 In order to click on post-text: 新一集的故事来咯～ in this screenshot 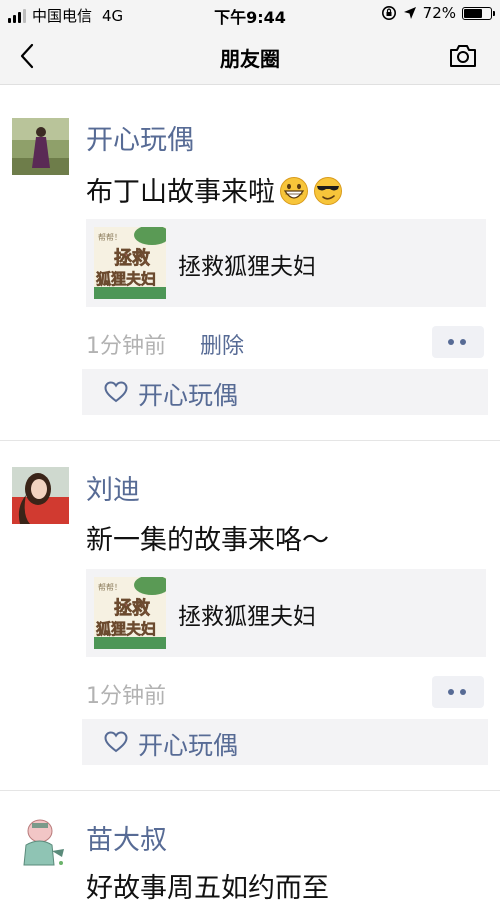, I will do `click(207, 540)`.